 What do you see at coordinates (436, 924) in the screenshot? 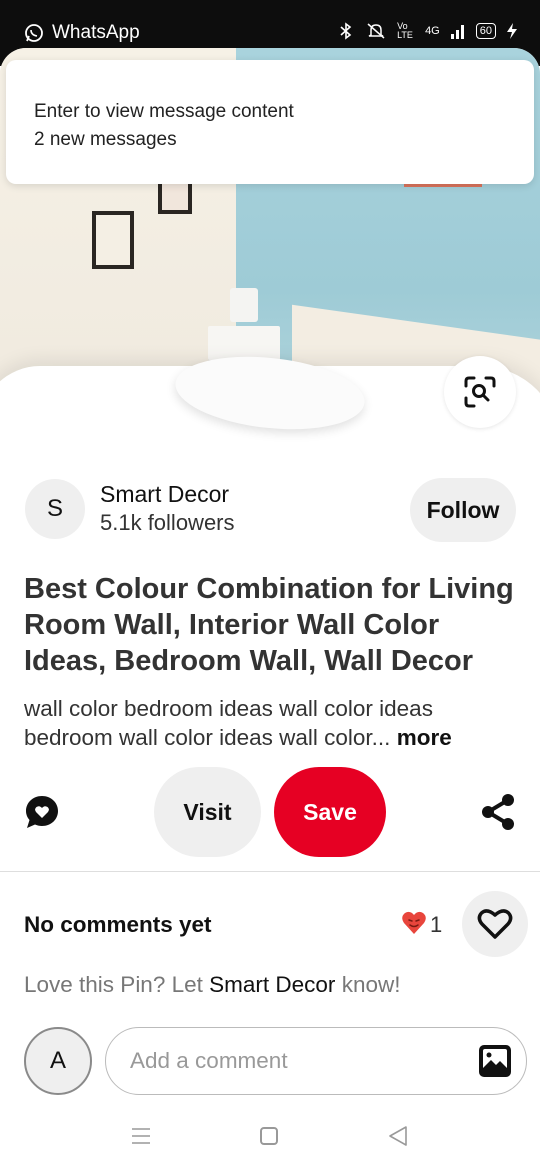
I see `reaction-count: 1` at bounding box center [436, 924].